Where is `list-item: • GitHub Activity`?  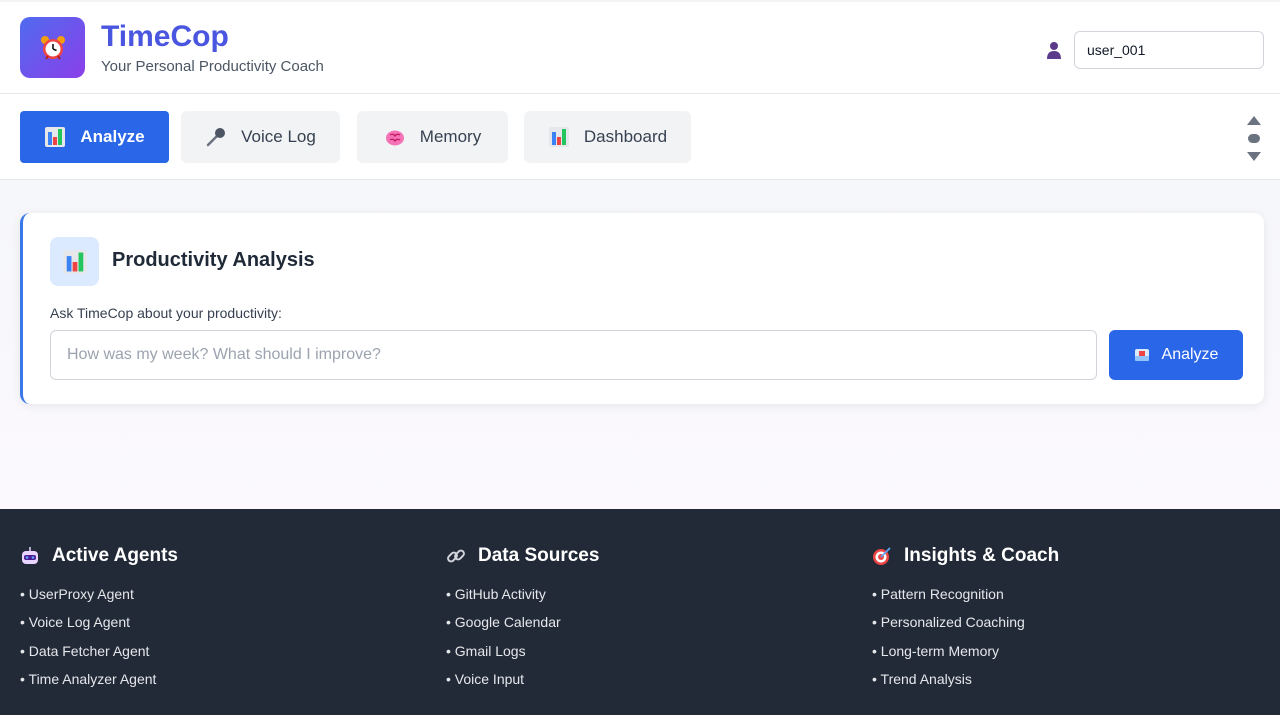
list-item: • GitHub Activity is located at coordinates (496, 594).